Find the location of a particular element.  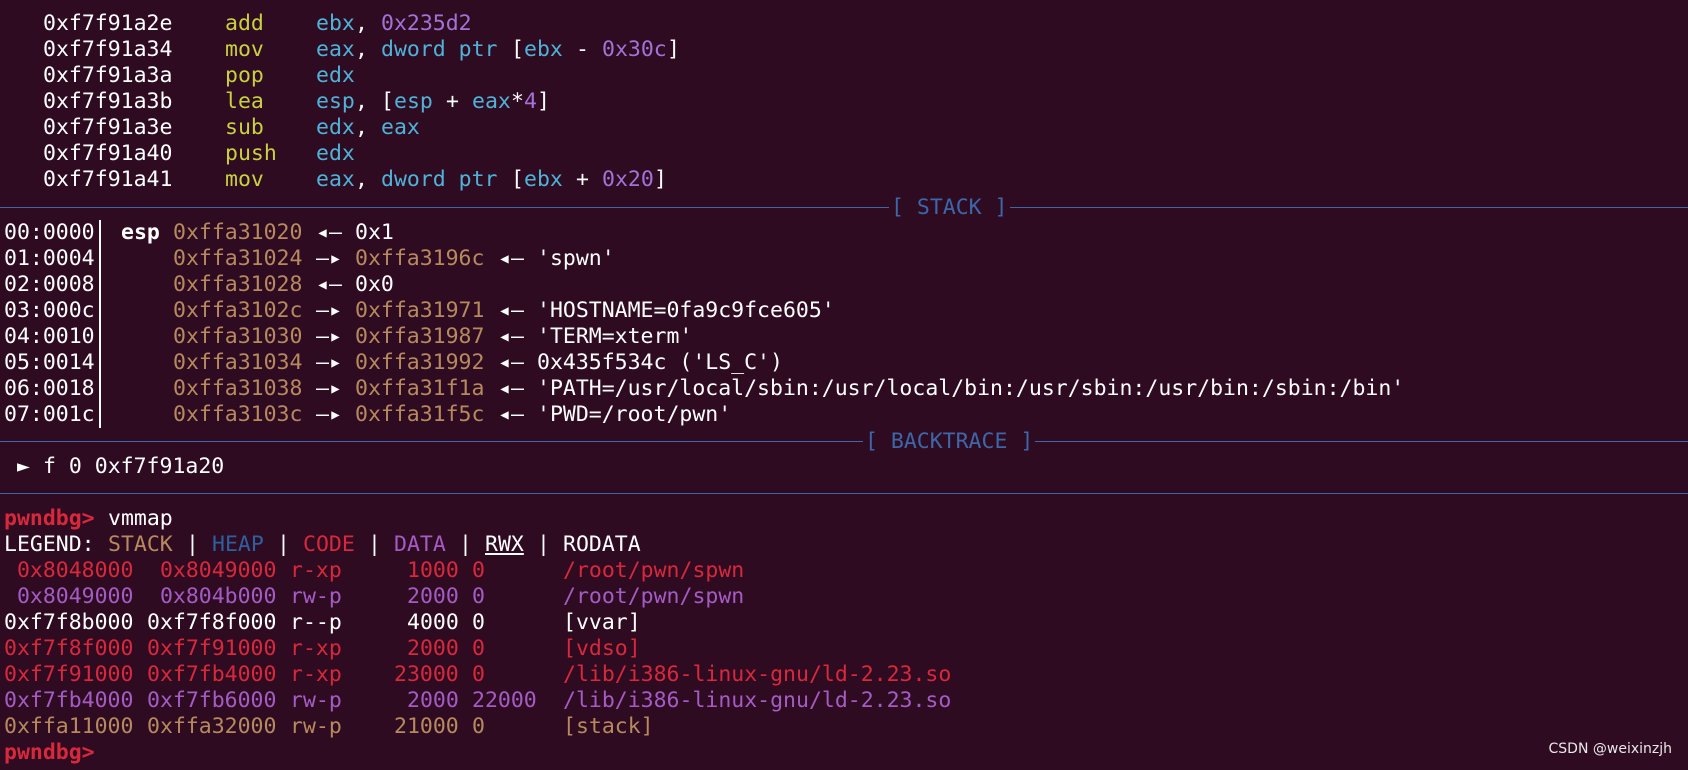

legend-item-rwx: RWX is located at coordinates (504, 544).